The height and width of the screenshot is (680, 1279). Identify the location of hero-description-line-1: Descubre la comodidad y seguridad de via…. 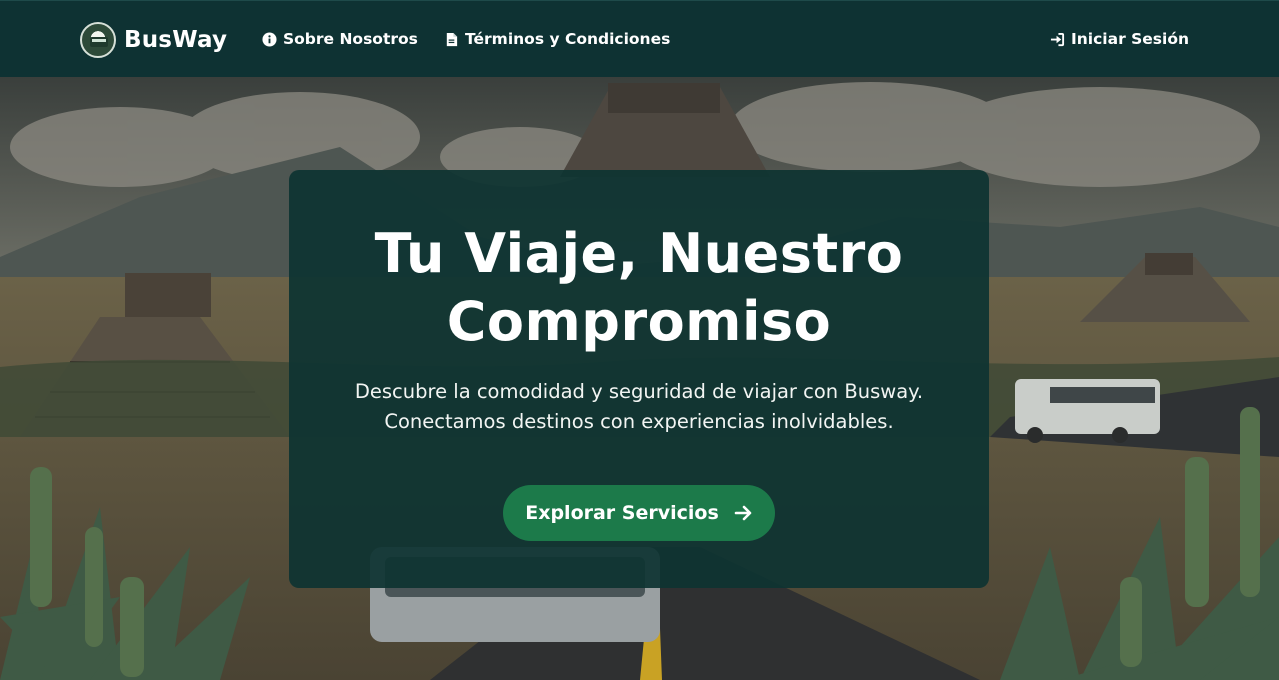
(639, 391).